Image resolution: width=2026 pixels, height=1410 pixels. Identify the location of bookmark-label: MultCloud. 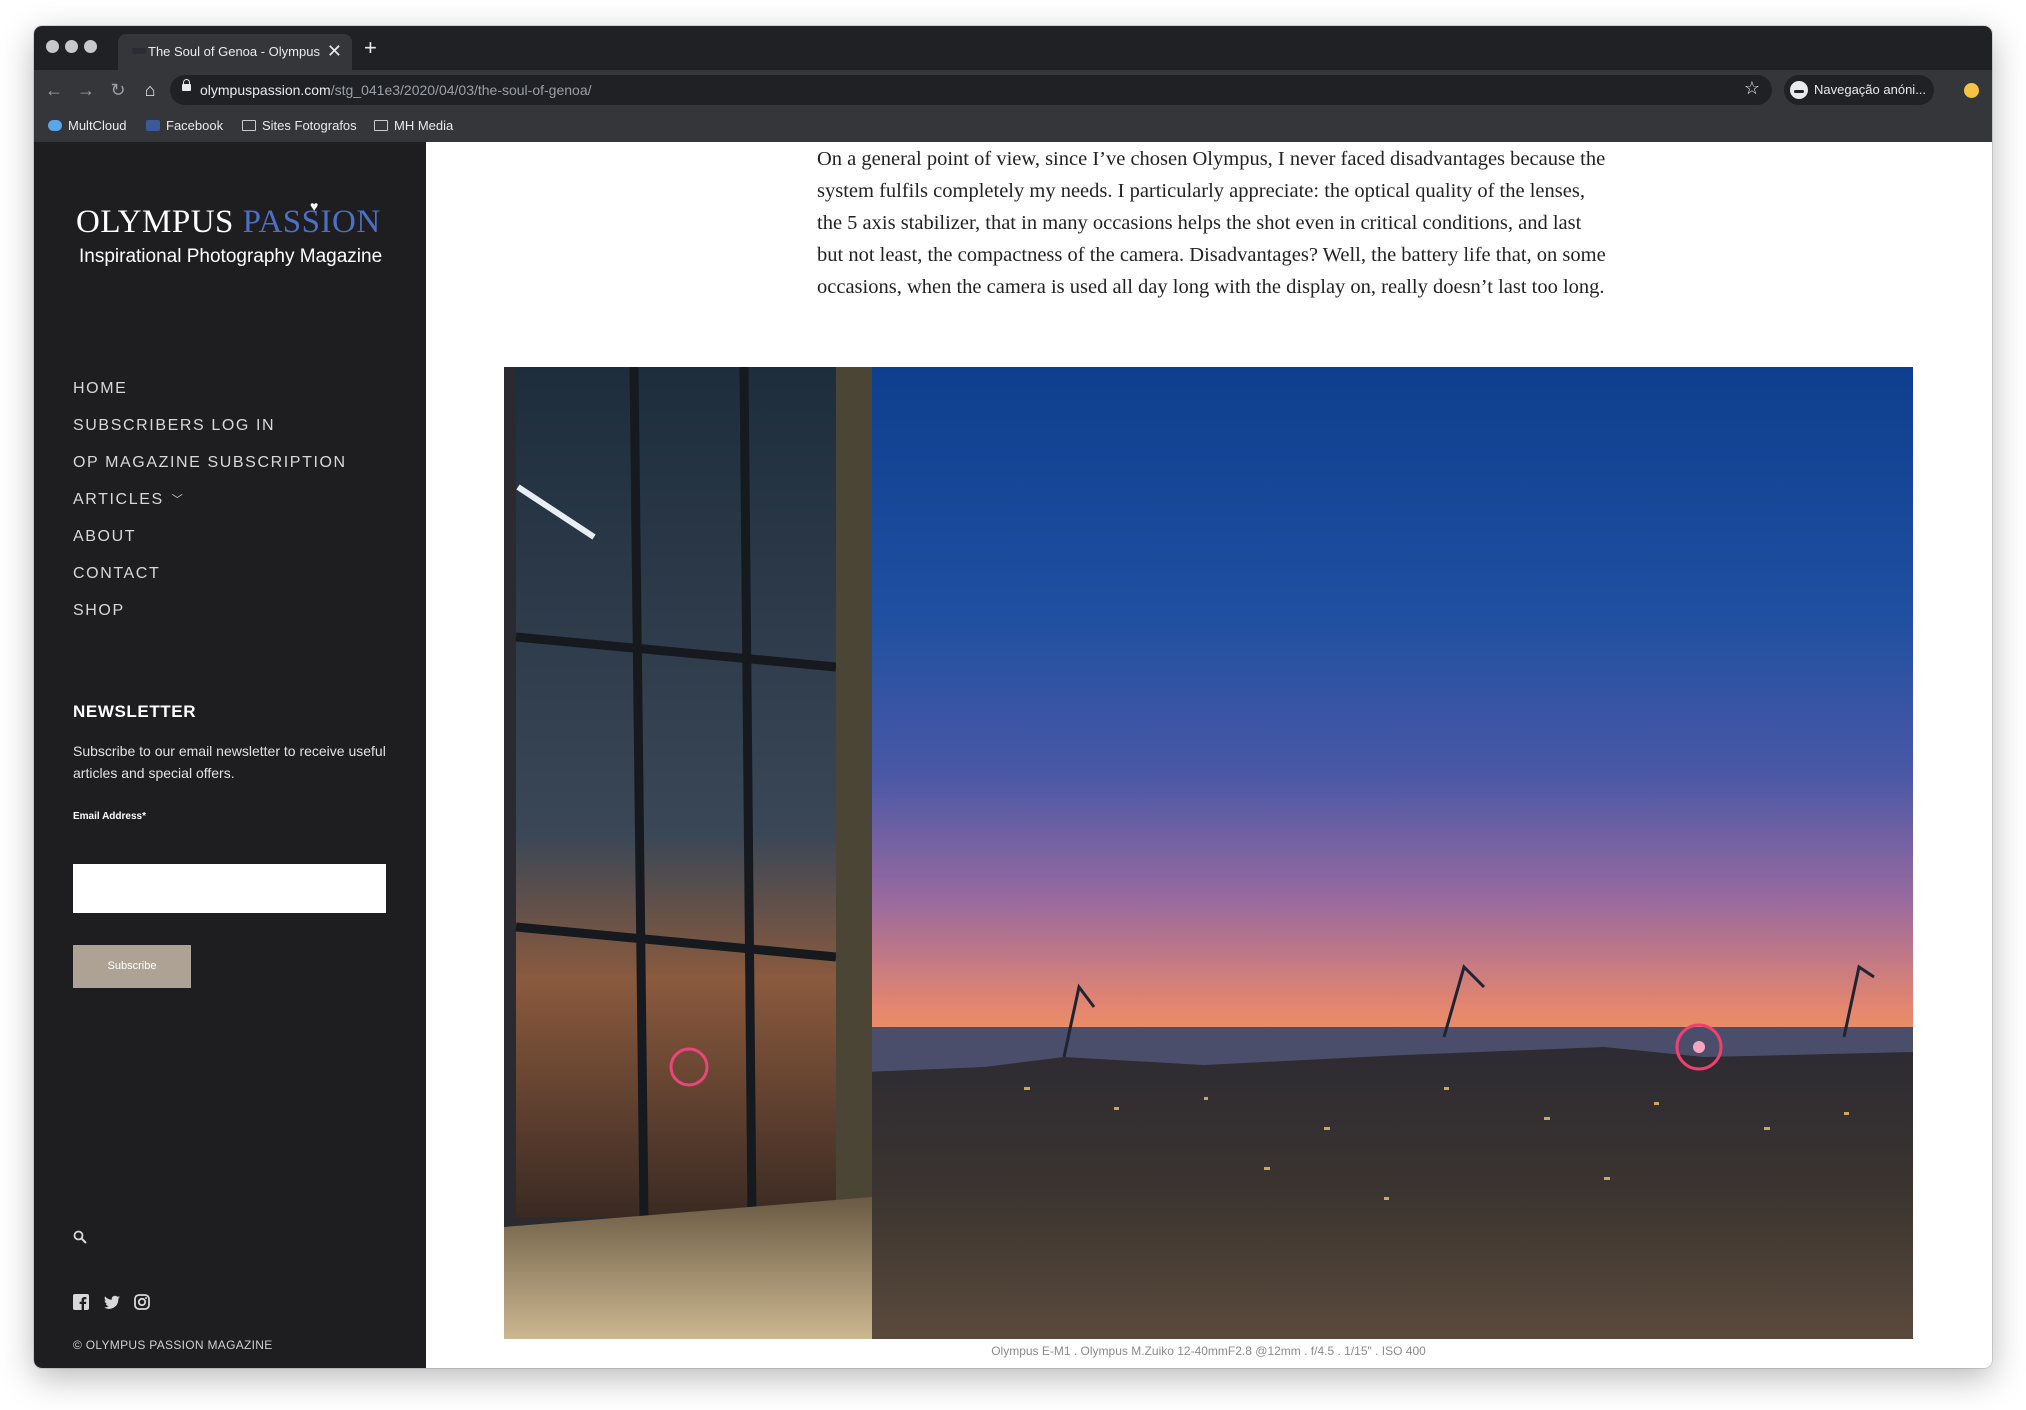
(97, 125).